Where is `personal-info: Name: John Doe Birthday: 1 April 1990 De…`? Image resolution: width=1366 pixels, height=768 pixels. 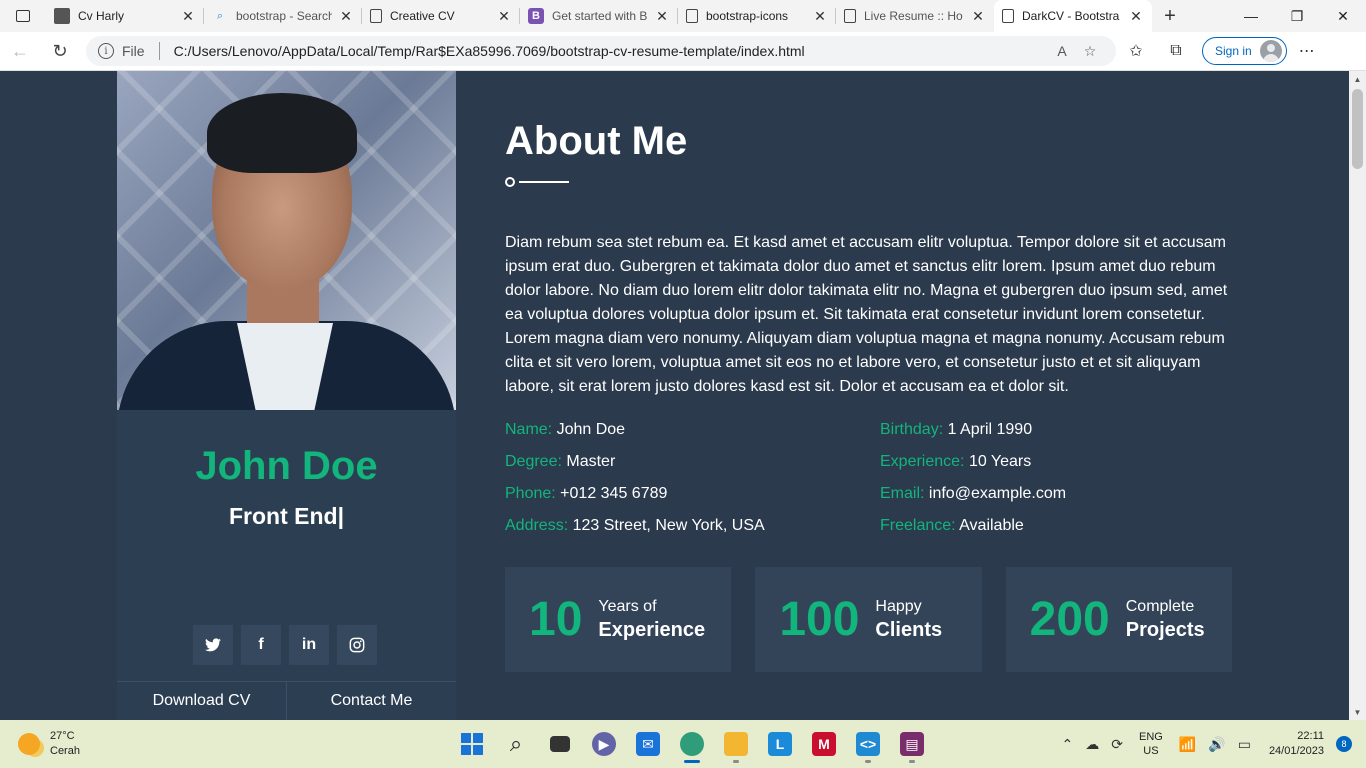 personal-info: Name: John Doe Birthday: 1 April 1990 De… is located at coordinates (868, 478).